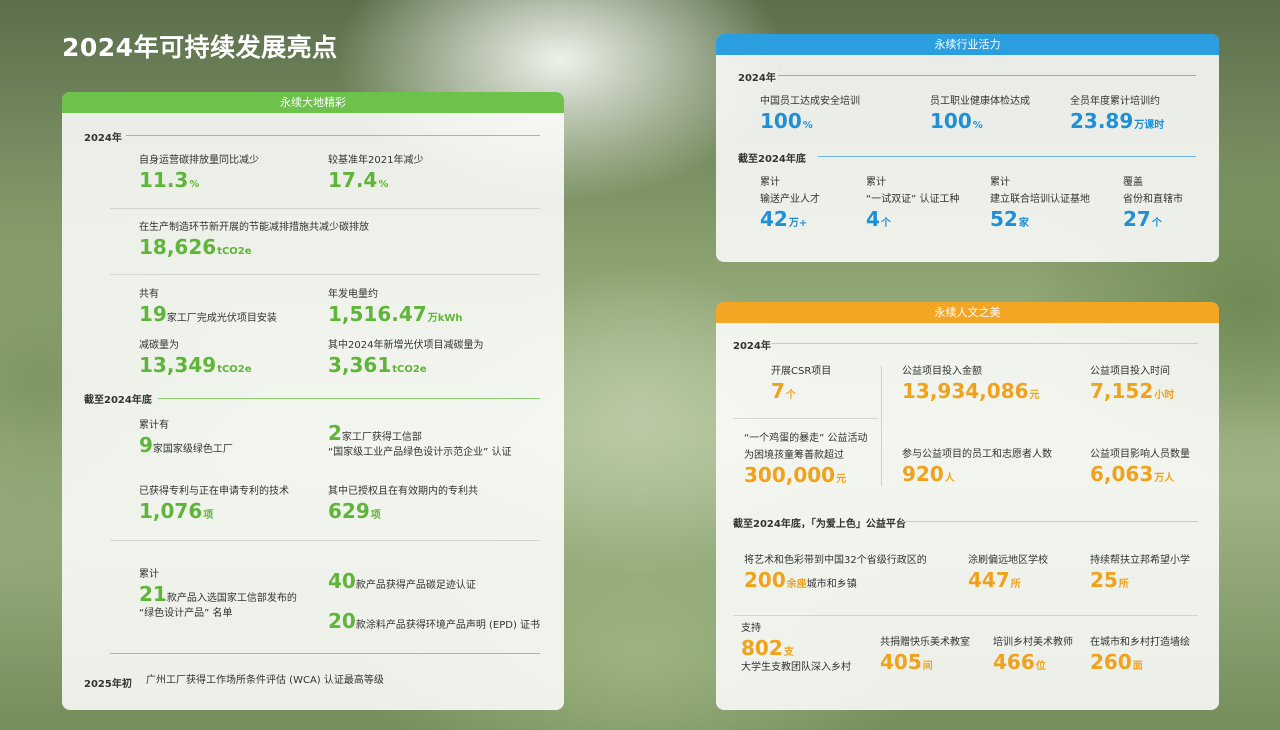  I want to click on stat-value: 1,076项, so click(176, 511).